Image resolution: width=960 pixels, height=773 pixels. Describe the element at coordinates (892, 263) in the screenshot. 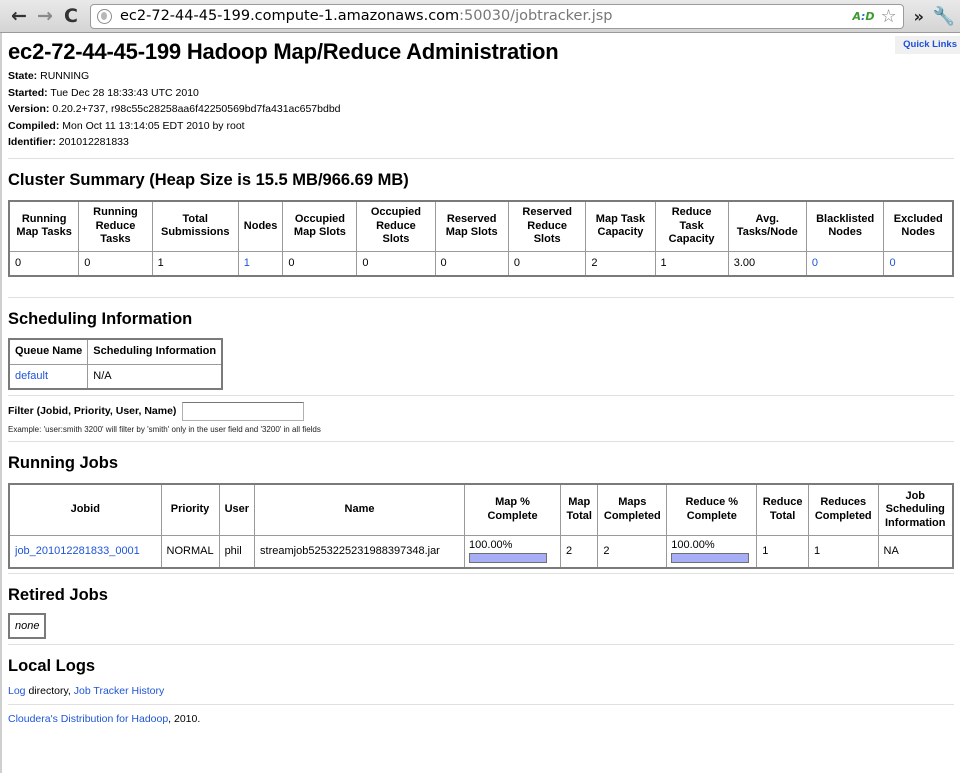

I see `excluded-nodes-link: 0` at that location.